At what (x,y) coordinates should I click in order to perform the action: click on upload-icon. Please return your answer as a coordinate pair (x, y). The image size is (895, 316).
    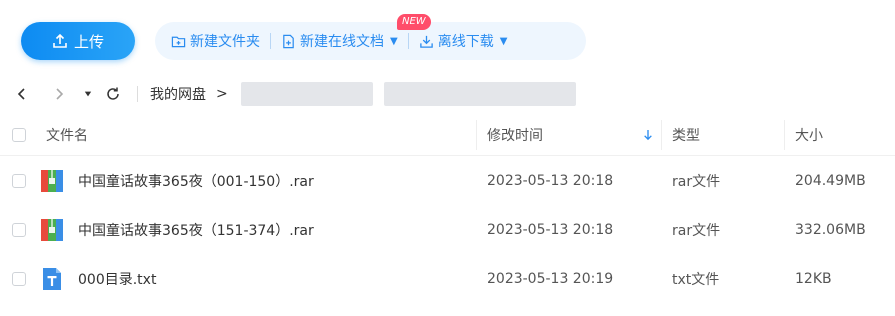
    Looking at the image, I should click on (60, 40).